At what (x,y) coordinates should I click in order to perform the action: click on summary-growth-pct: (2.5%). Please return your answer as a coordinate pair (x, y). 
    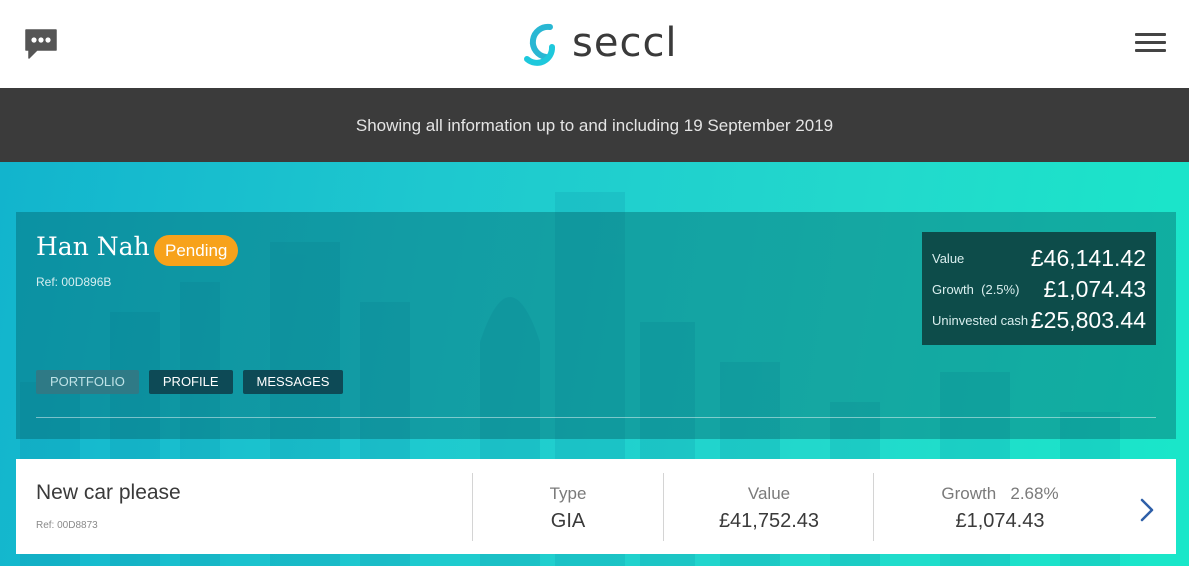
    Looking at the image, I should click on (1000, 289).